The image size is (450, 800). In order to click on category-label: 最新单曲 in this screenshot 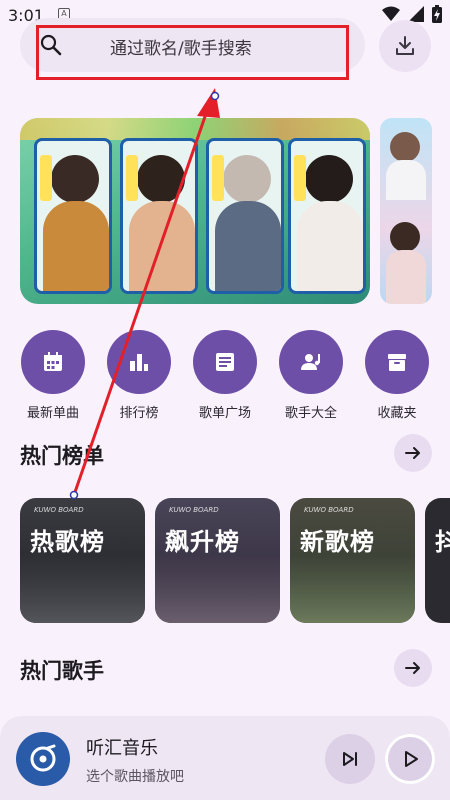, I will do `click(52, 413)`.